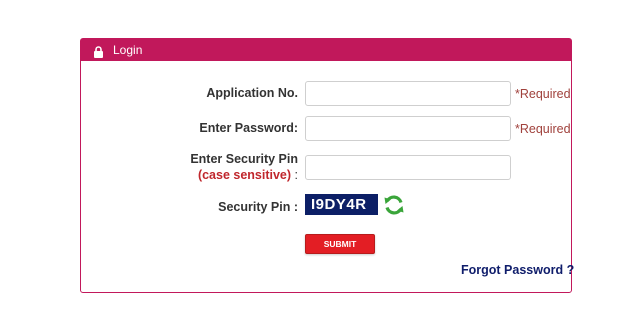  Describe the element at coordinates (340, 244) in the screenshot. I see `submit-button: SUBMIT` at that location.